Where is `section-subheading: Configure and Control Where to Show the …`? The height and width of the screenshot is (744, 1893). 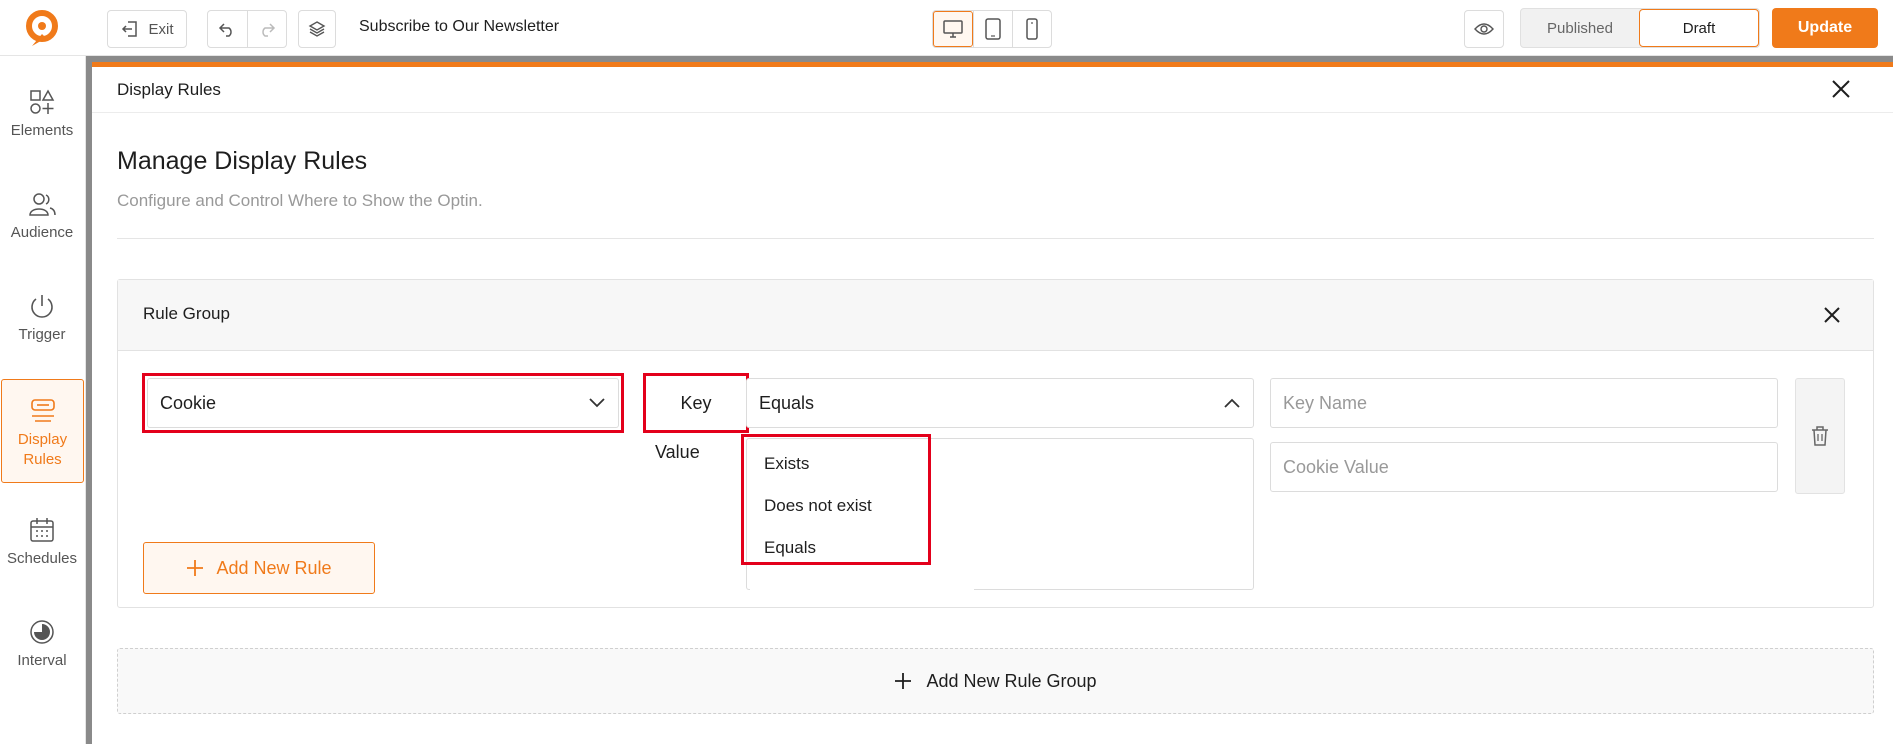 section-subheading: Configure and Control Where to Show the … is located at coordinates (300, 200).